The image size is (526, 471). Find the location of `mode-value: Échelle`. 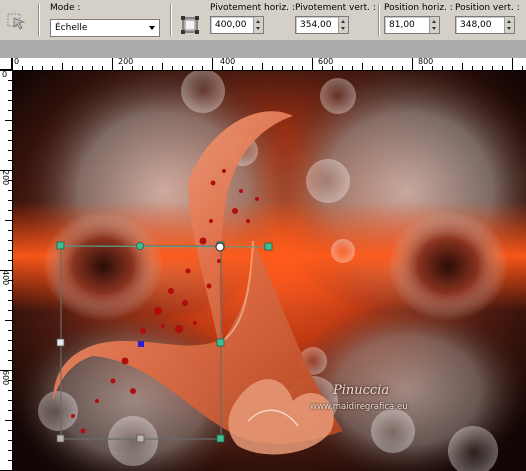

mode-value: Échelle is located at coordinates (71, 28).